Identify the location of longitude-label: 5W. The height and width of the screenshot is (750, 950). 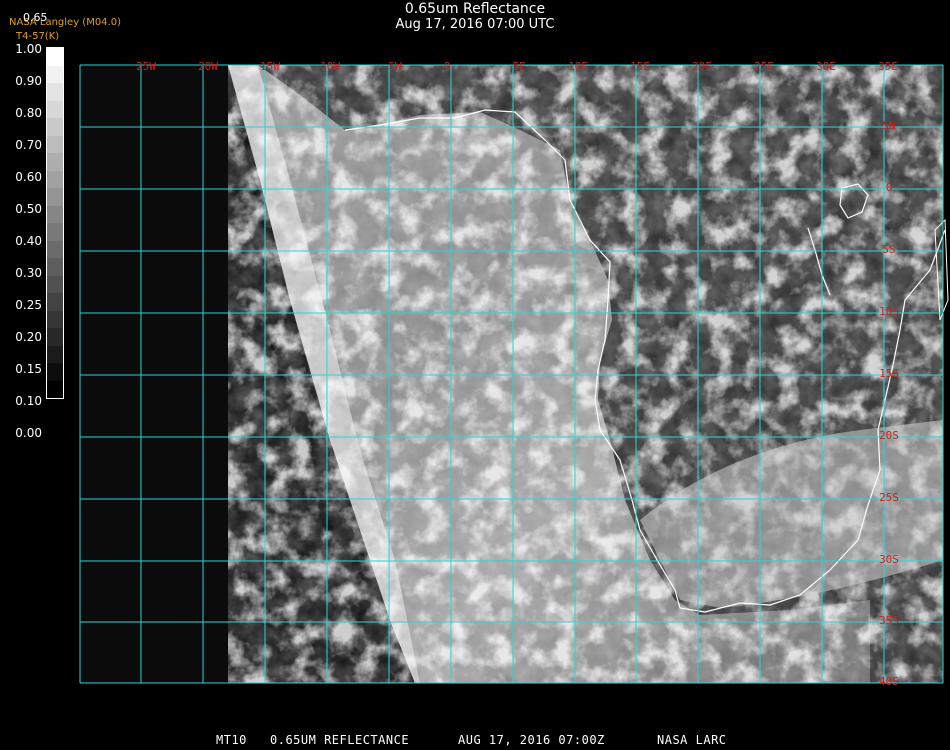
(395, 66).